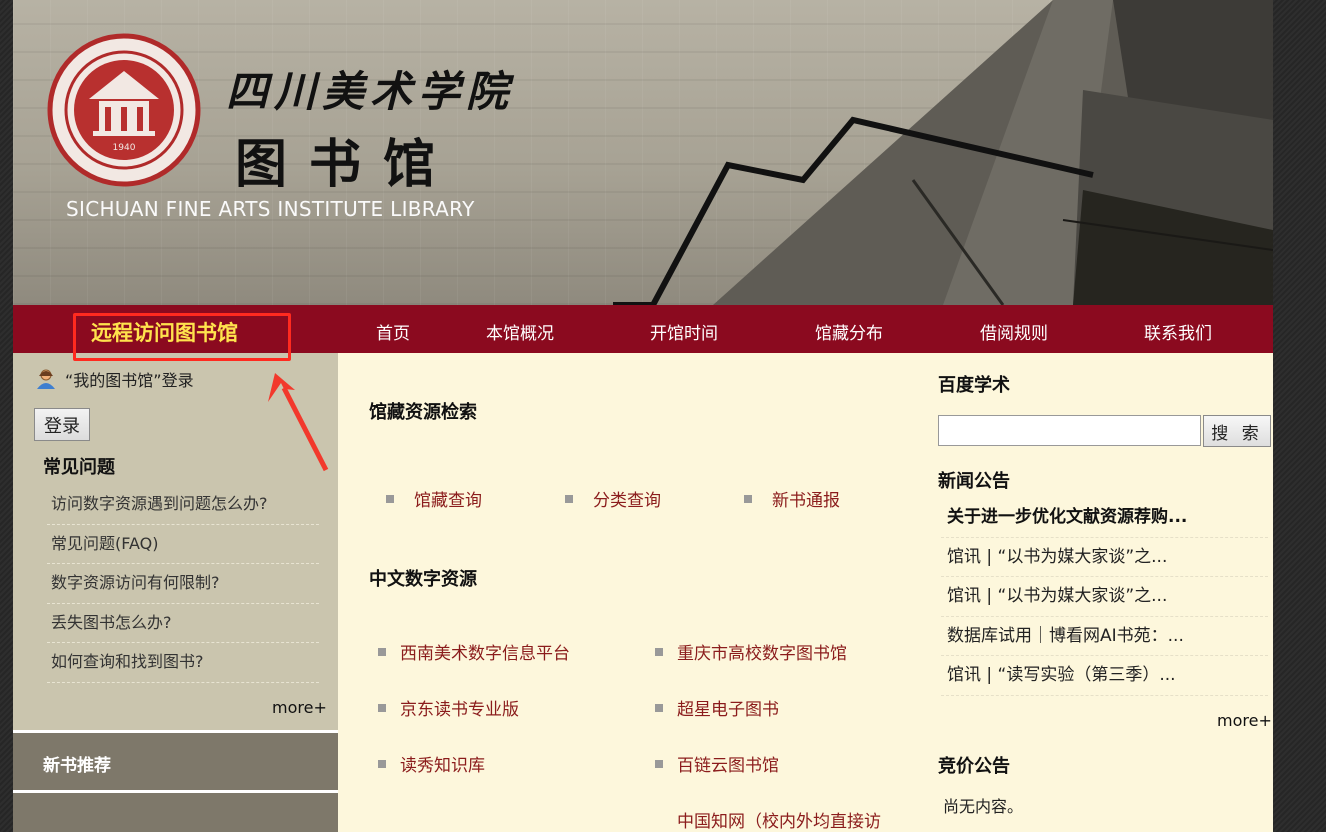  I want to click on faq-item: 数字资源访问有何限制?, so click(183, 584).